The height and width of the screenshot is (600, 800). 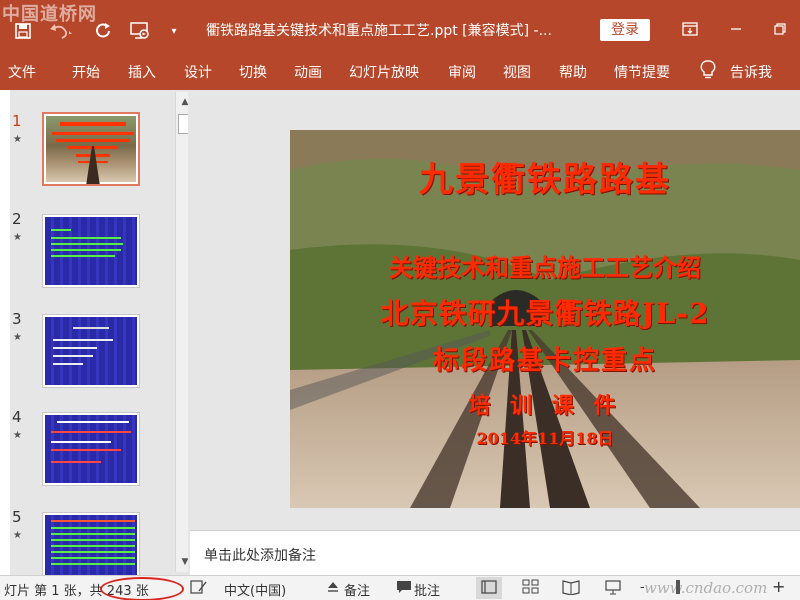 What do you see at coordinates (708, 72) in the screenshot?
I see `lightbulb-icon` at bounding box center [708, 72].